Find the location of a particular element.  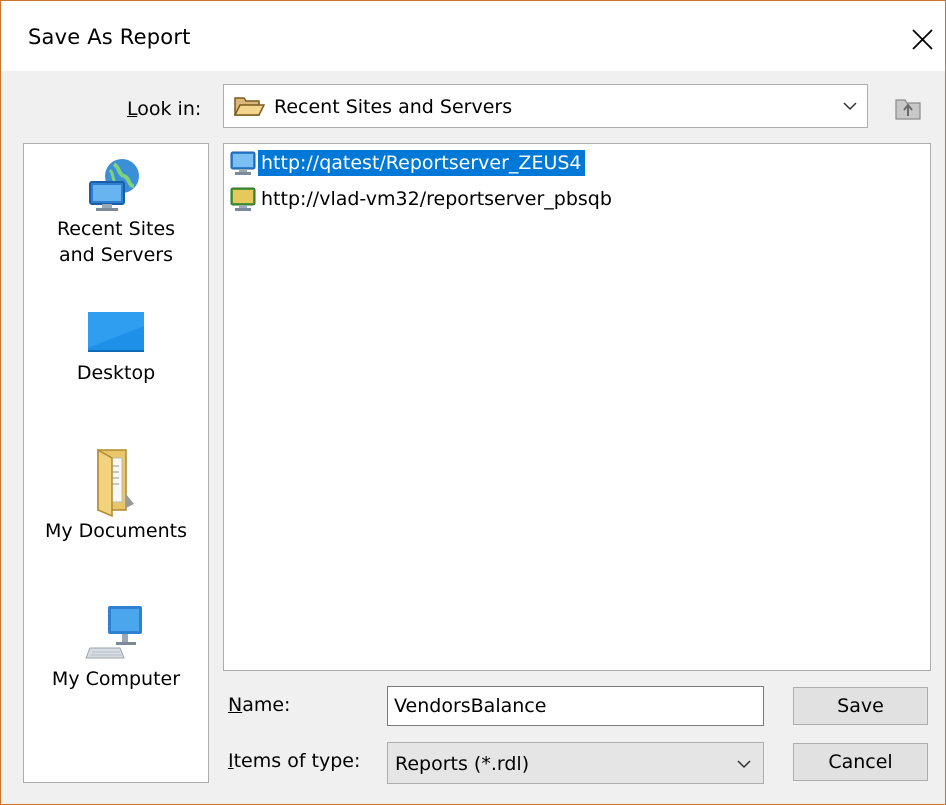

look-in-label: Look in: is located at coordinates (164, 109).